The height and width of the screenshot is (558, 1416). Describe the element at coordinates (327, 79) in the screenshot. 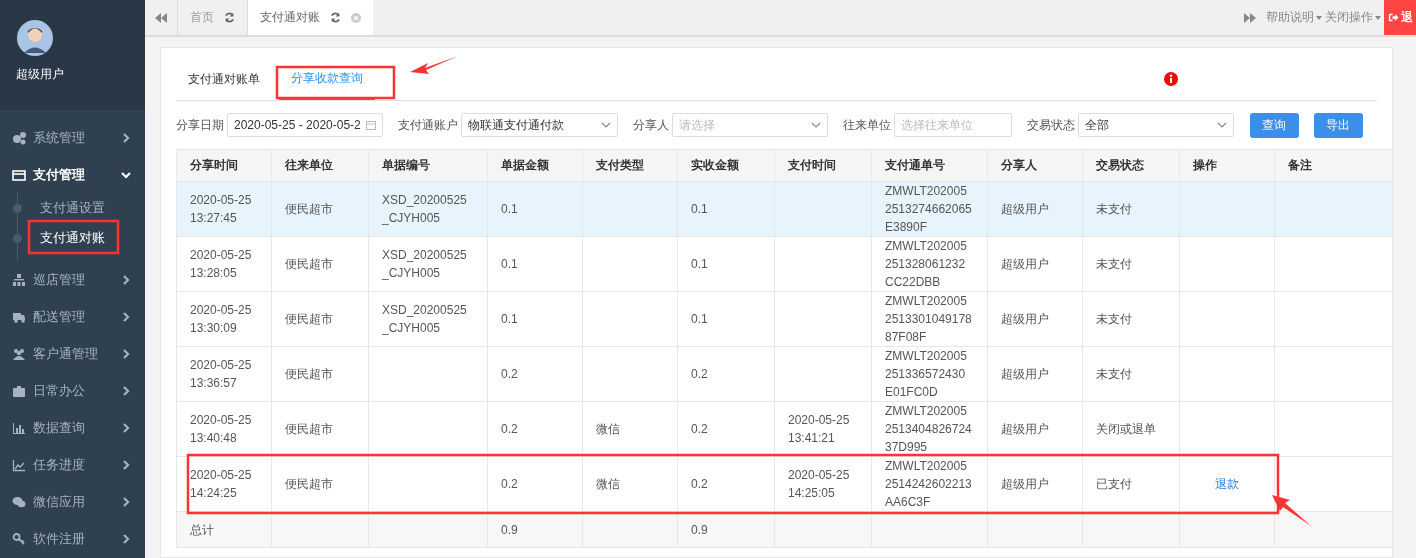

I see `tab: 分享收款查询` at that location.